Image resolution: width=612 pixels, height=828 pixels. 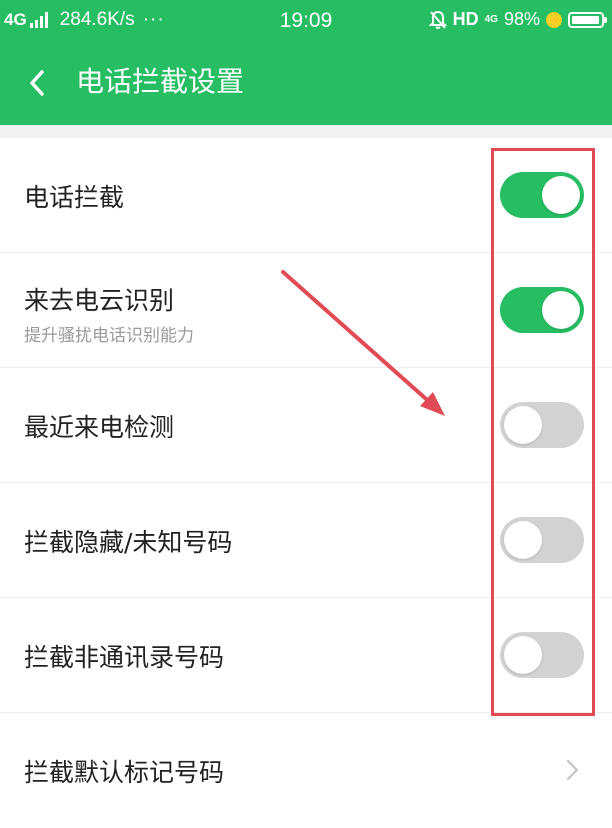 What do you see at coordinates (99, 427) in the screenshot?
I see `setting-label: 最近来电检测` at bounding box center [99, 427].